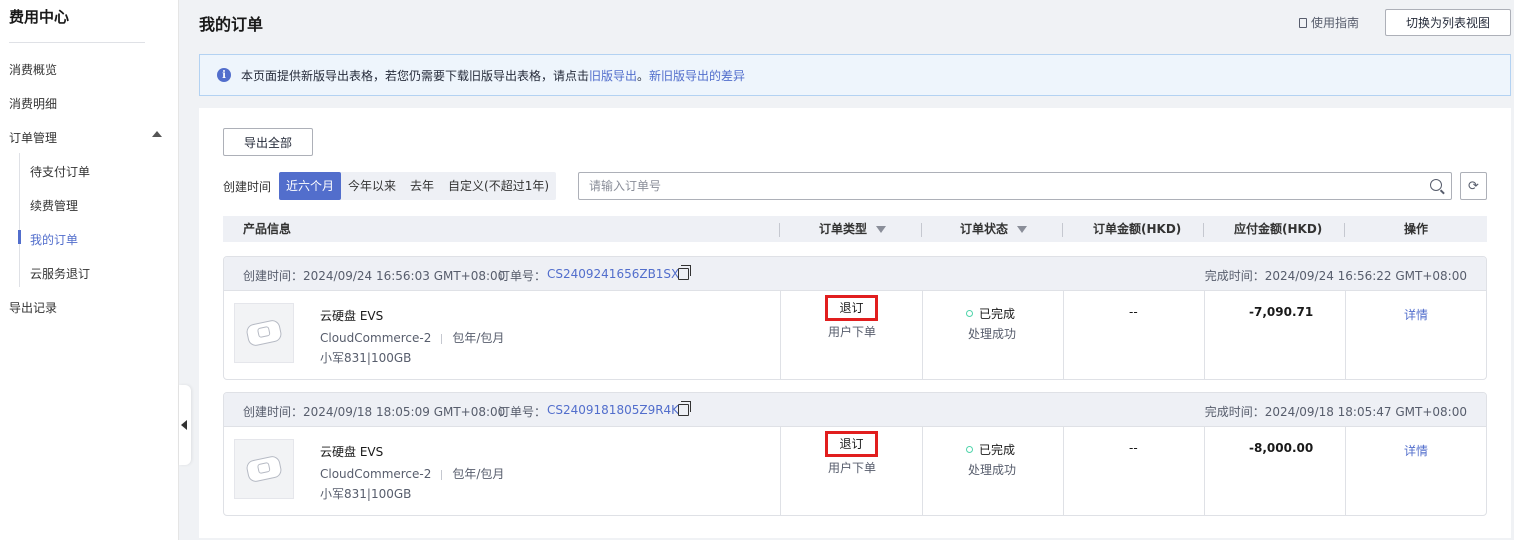 The width and height of the screenshot is (1514, 540). What do you see at coordinates (1133, 312) in the screenshot?
I see `order-amount: --` at bounding box center [1133, 312].